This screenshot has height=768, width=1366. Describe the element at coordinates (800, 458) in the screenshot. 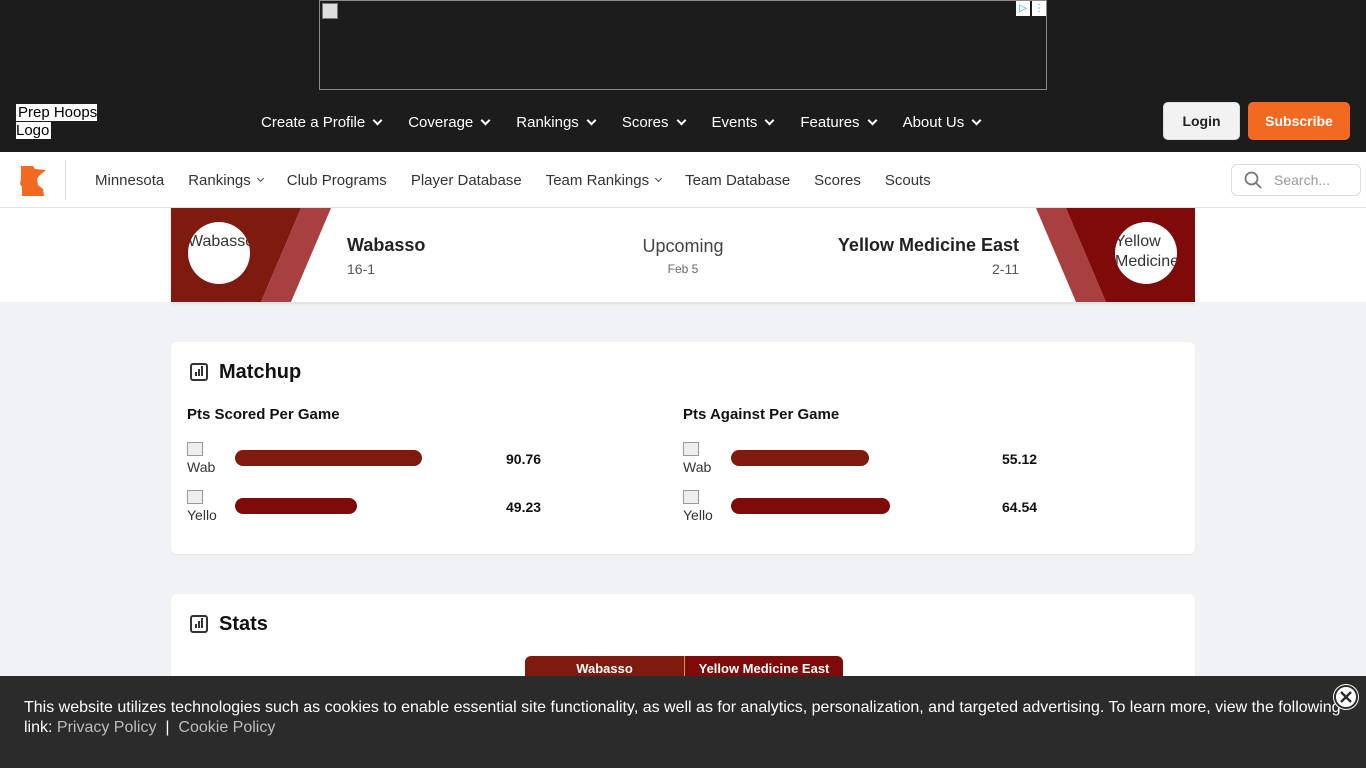

I see `bar-against-home` at that location.